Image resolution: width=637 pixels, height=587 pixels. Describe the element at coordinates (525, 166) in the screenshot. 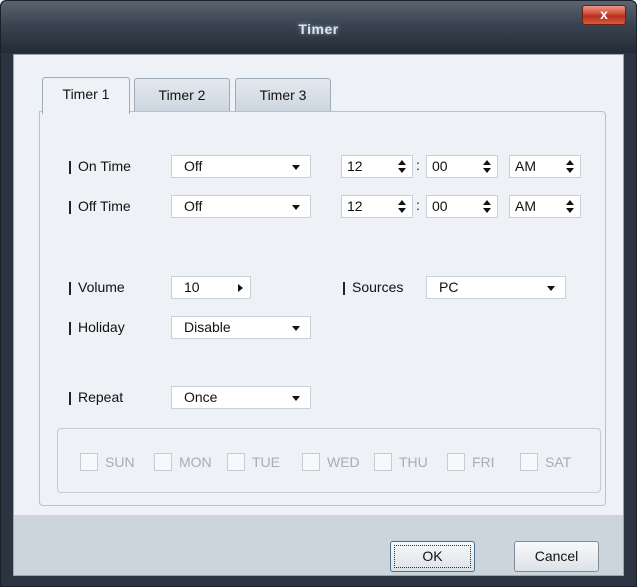

I see `on-time-ampm-value: AM` at that location.